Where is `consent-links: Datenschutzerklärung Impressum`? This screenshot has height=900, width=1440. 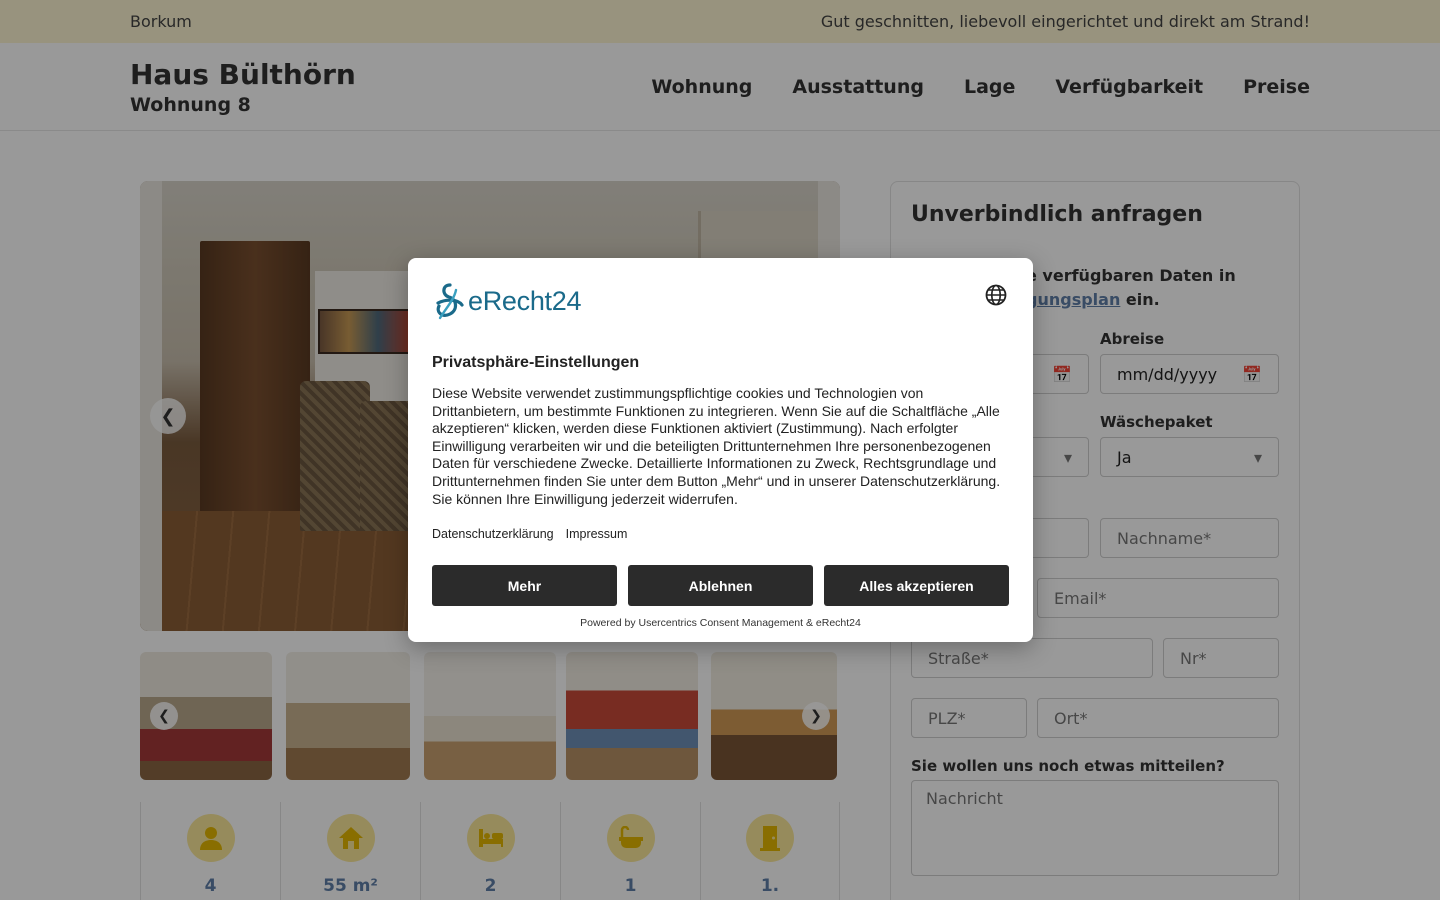
consent-links: Datenschutzerklärung Impressum is located at coordinates (529, 534).